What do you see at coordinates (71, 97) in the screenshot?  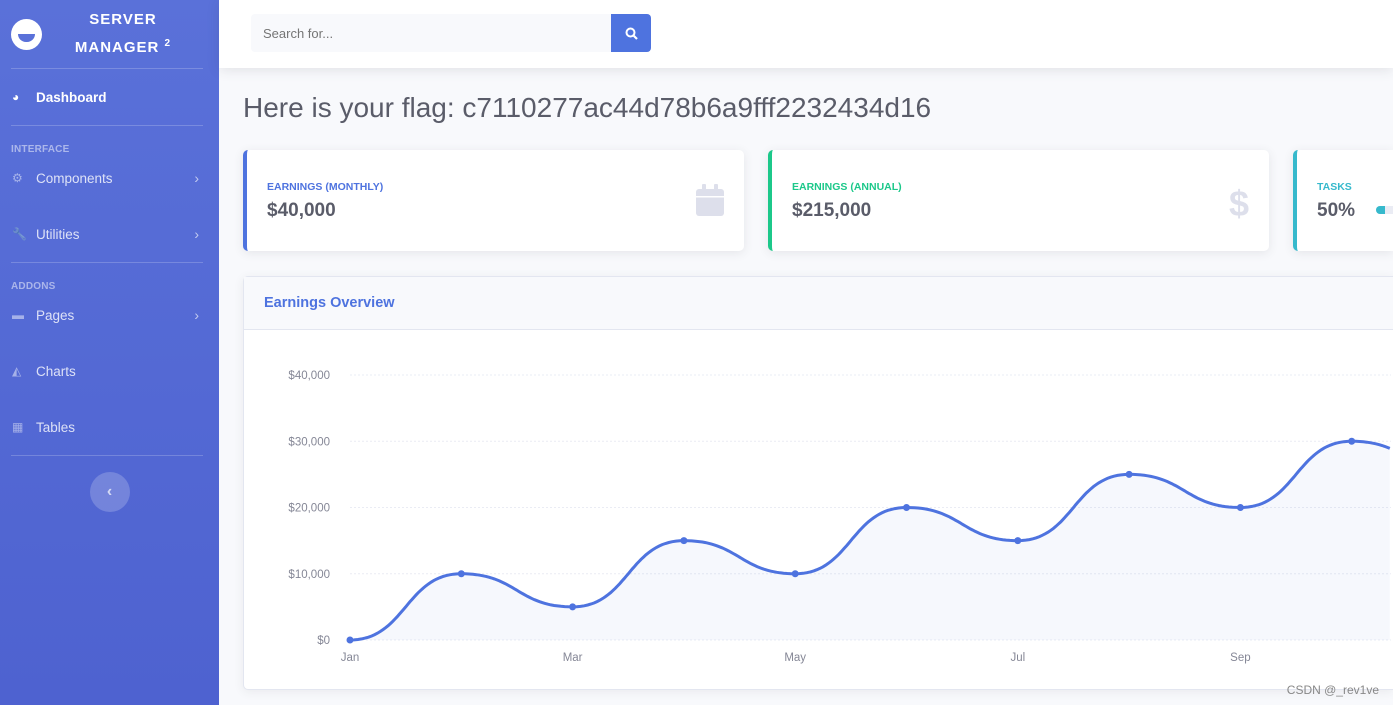 I see `sidebar-item-label: Dashboard` at bounding box center [71, 97].